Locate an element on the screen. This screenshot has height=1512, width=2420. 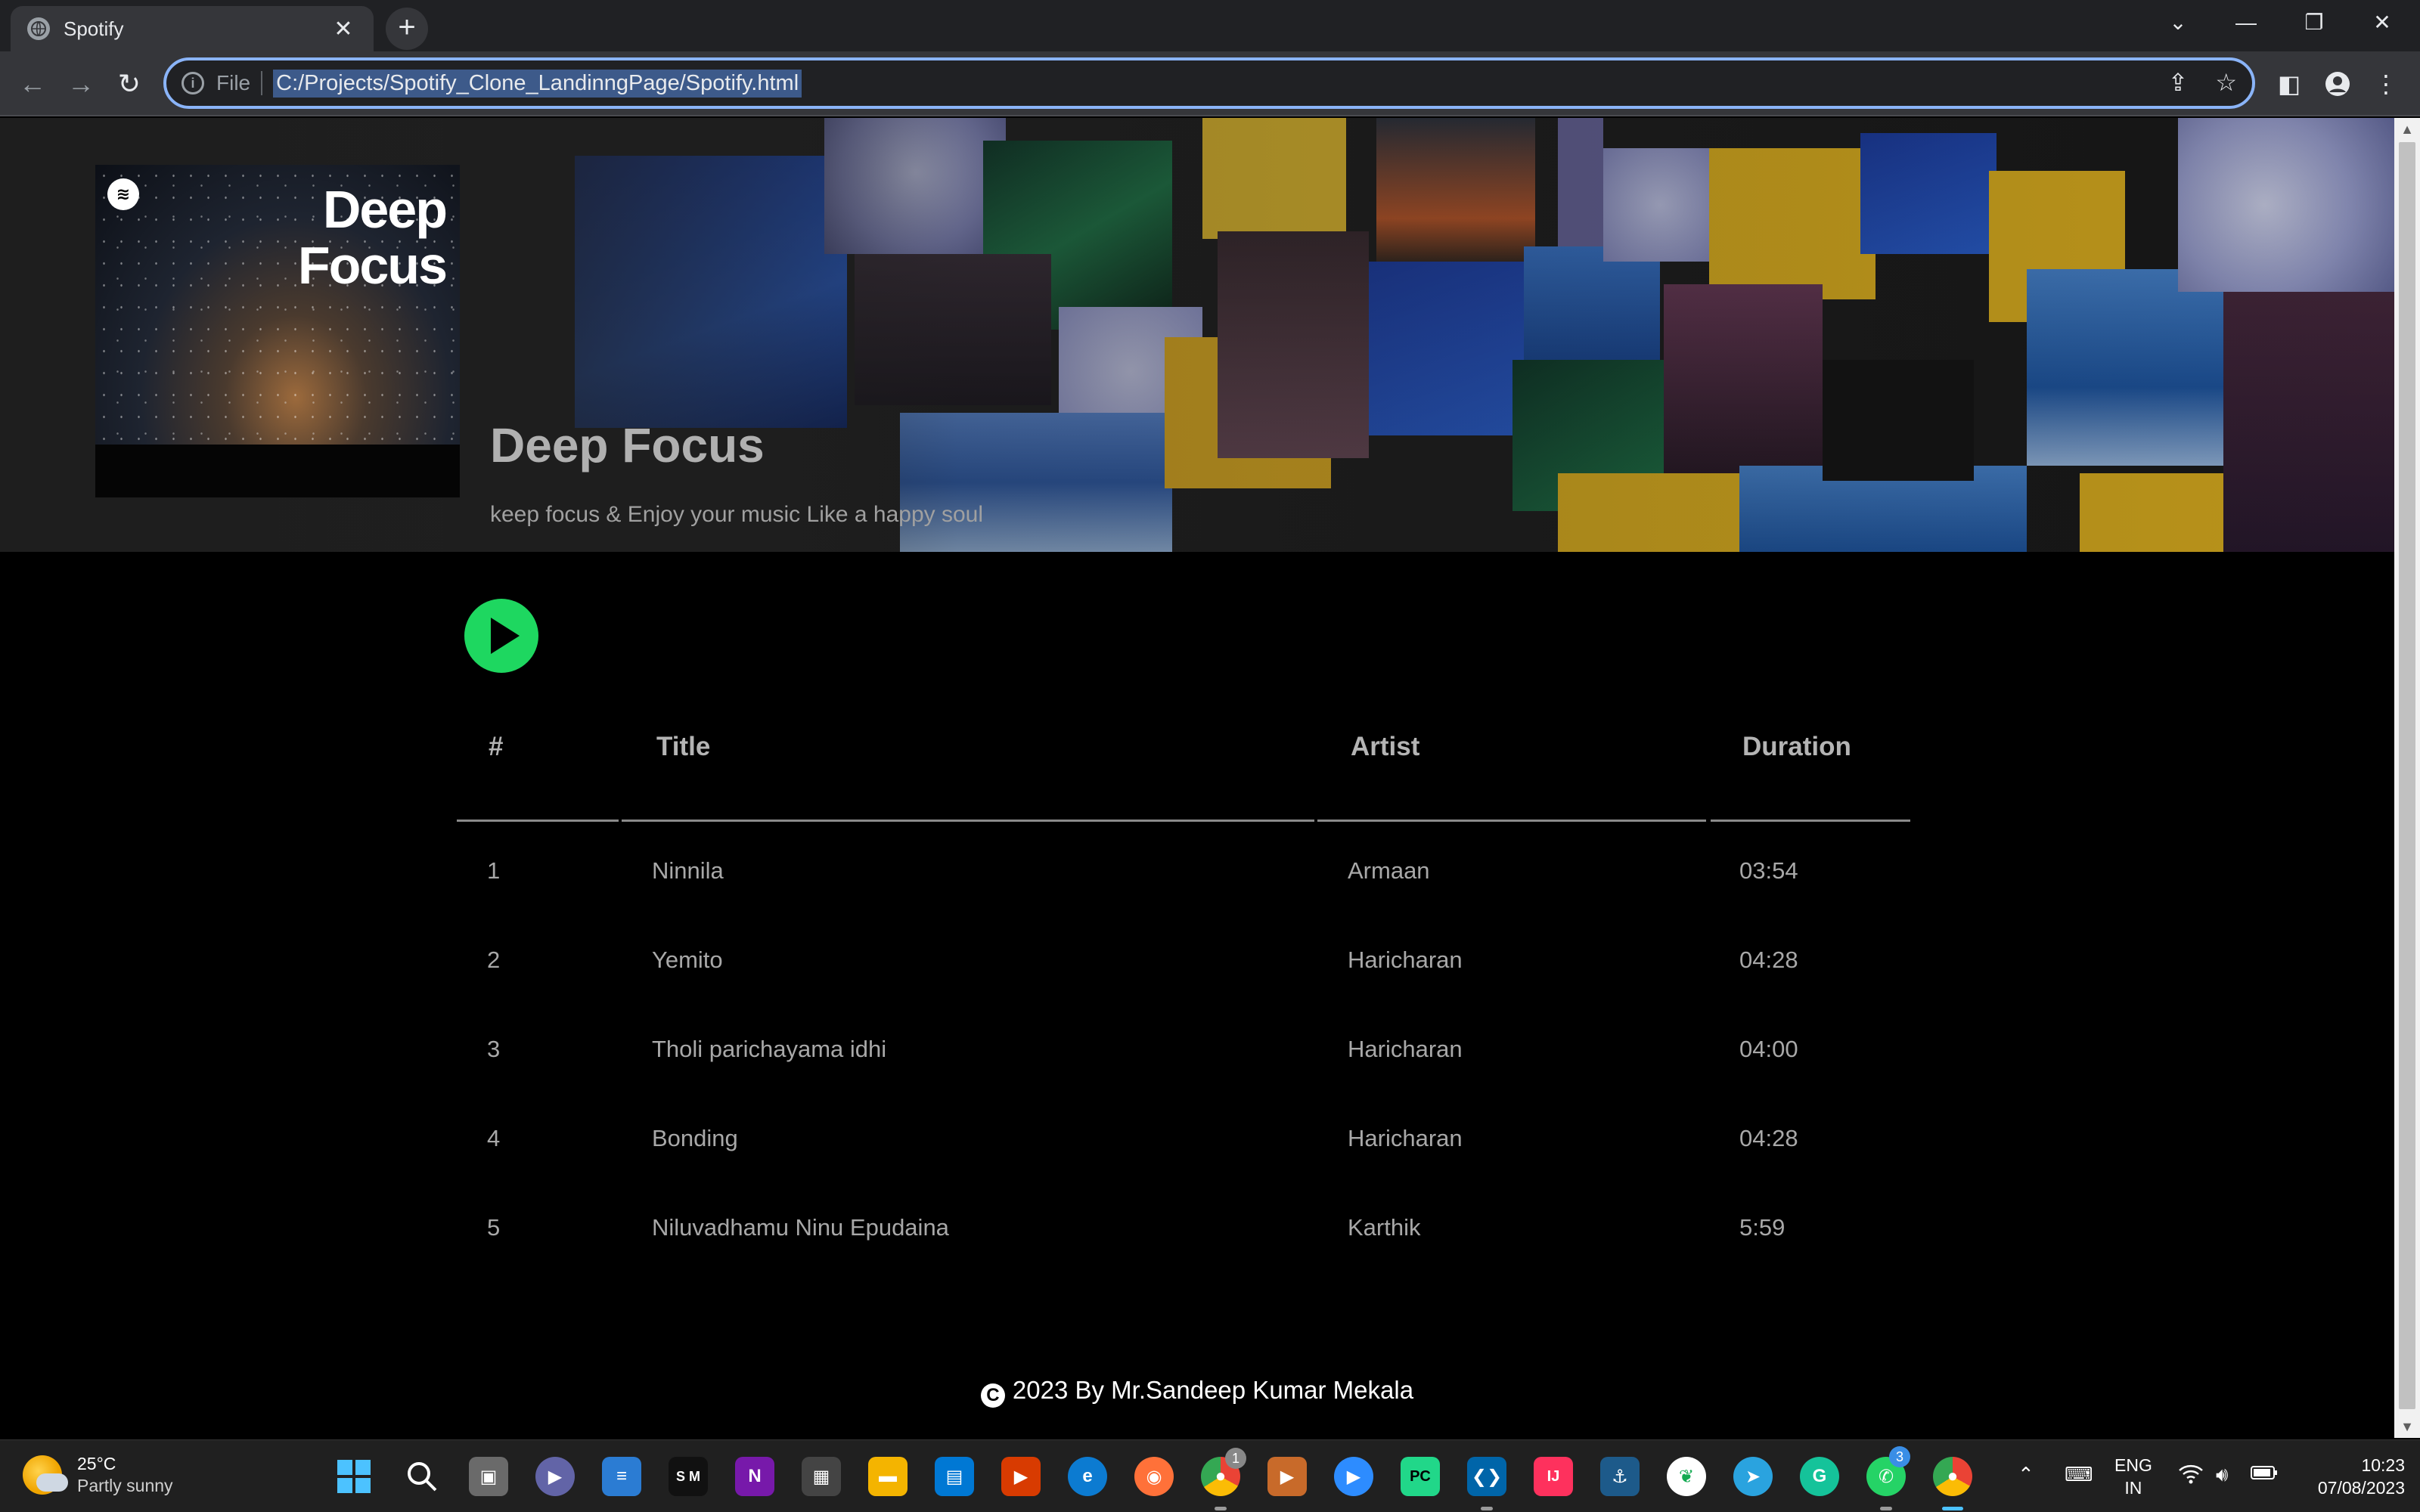
notepad-icon: ≡ is located at coordinates (621, 1476).